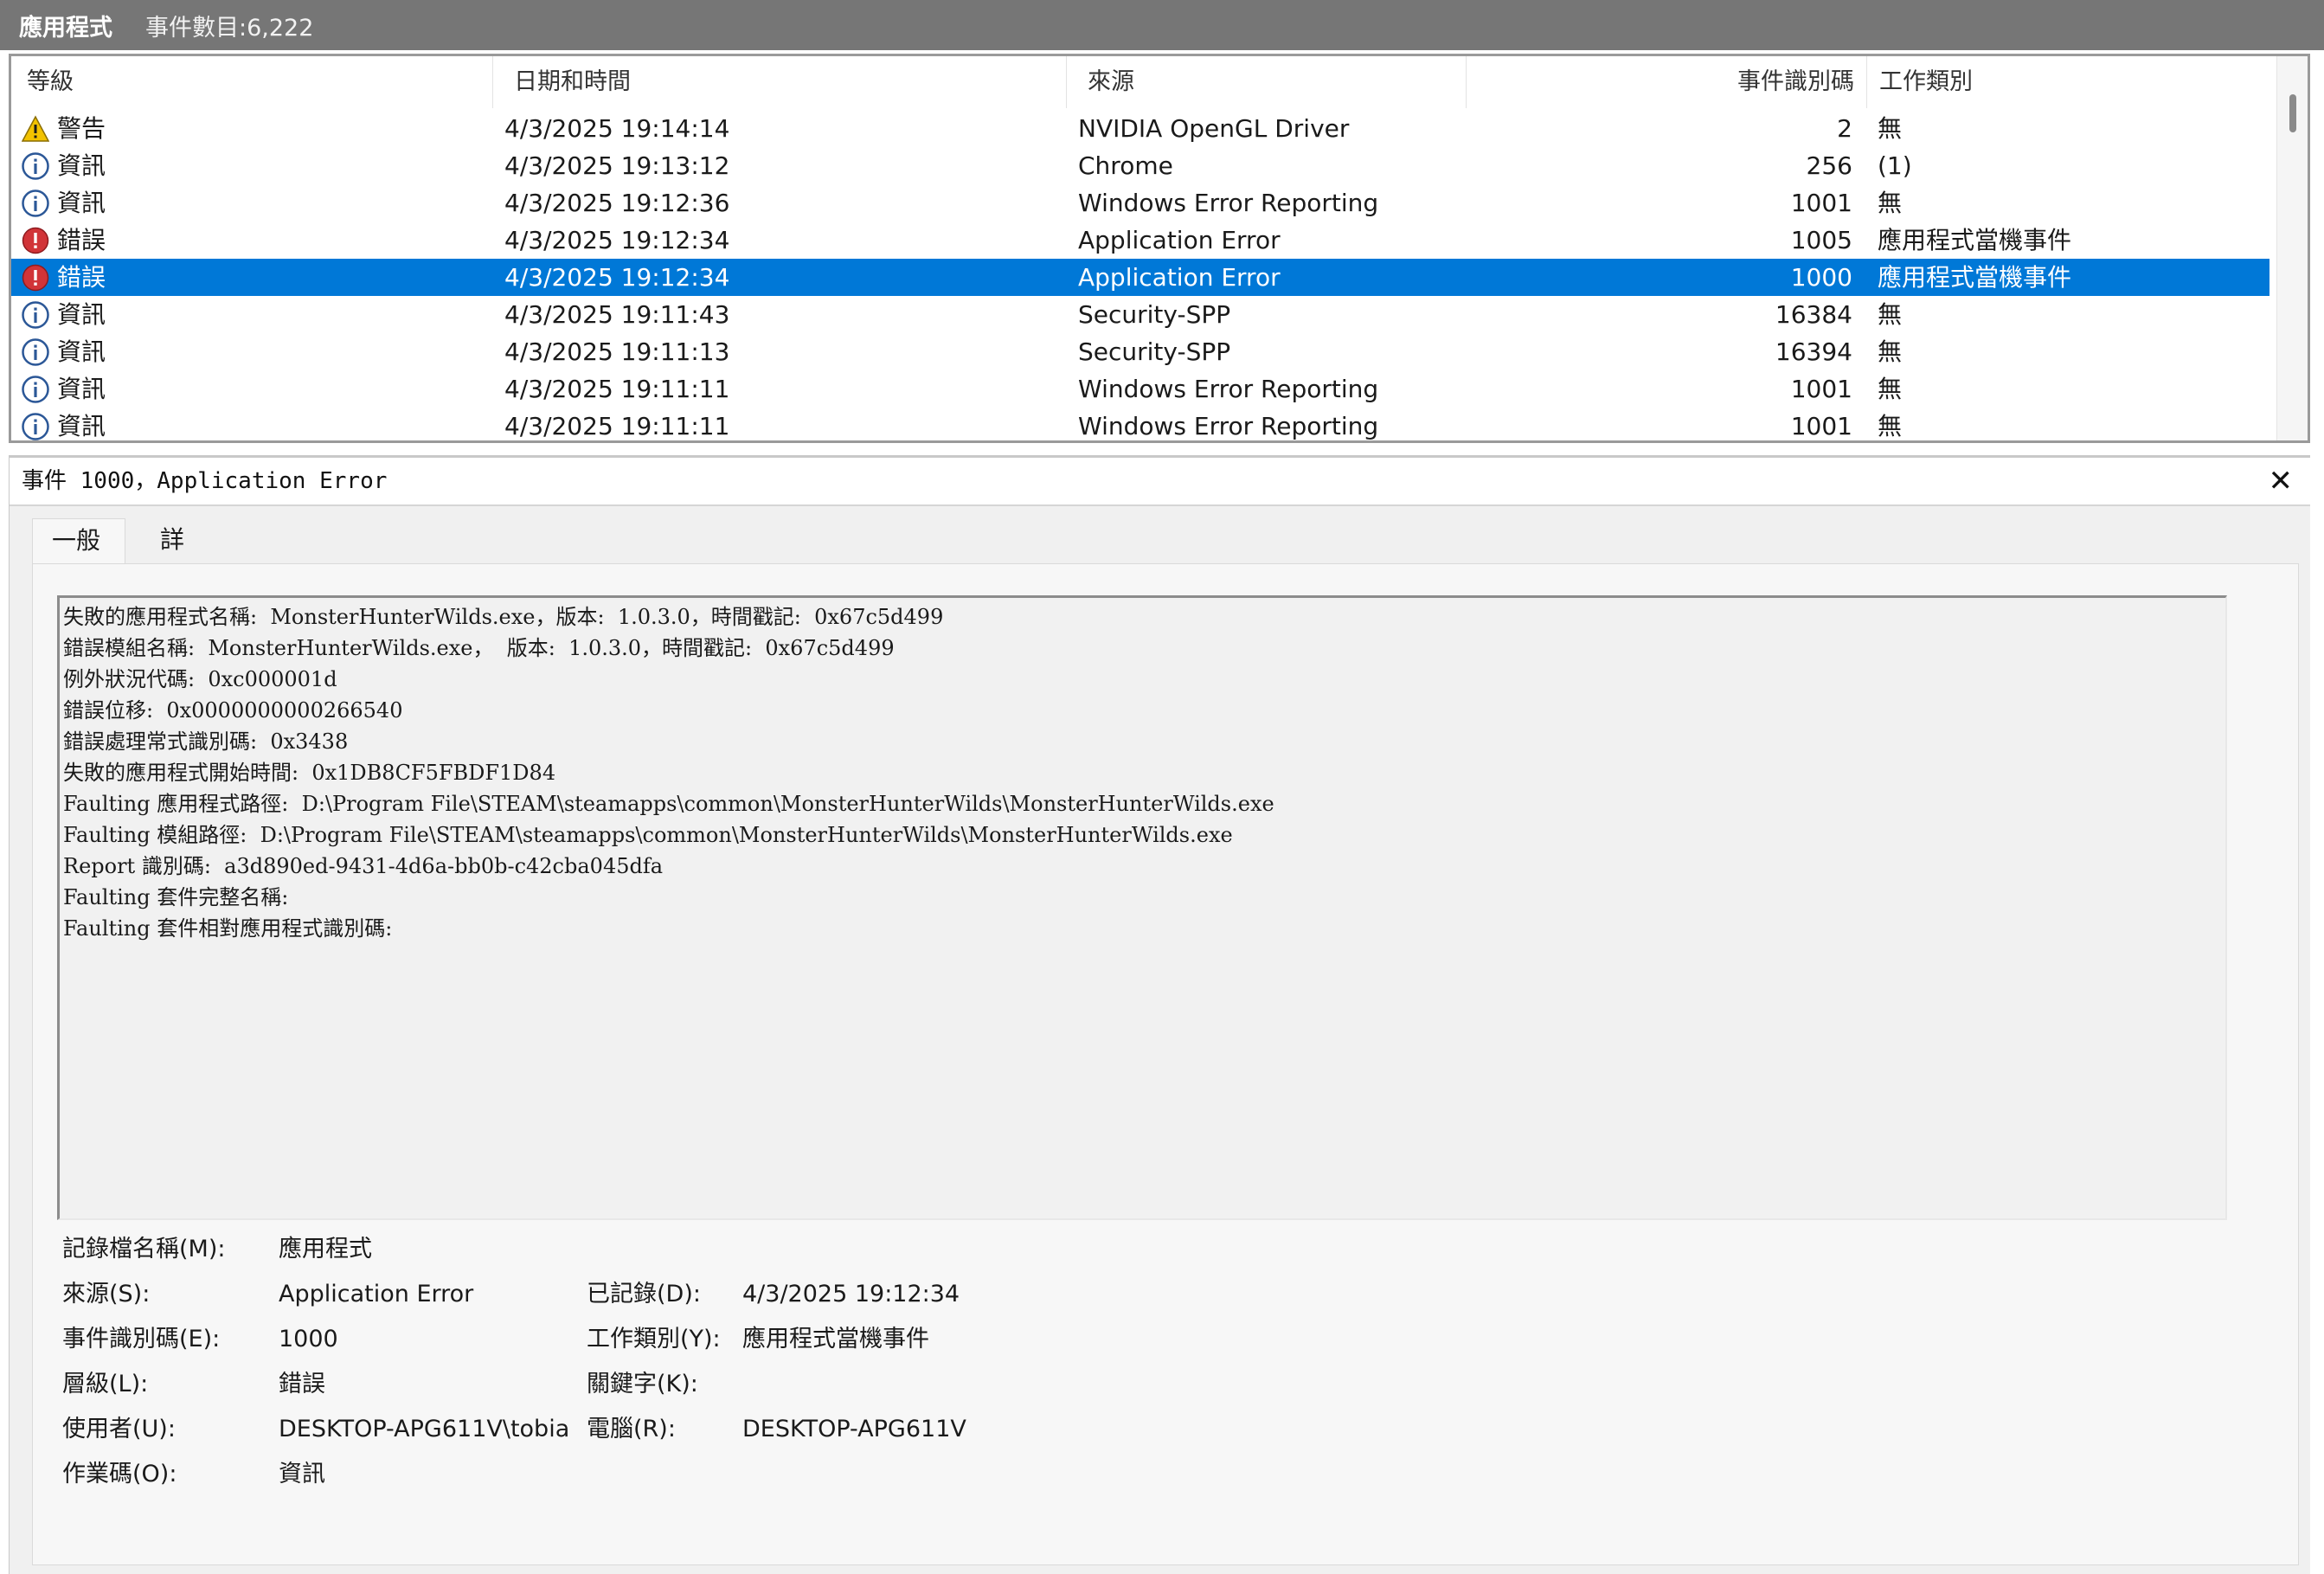 This screenshot has height=1574, width=2324. I want to click on event-date: 4/3/2025 19:11:43, so click(617, 314).